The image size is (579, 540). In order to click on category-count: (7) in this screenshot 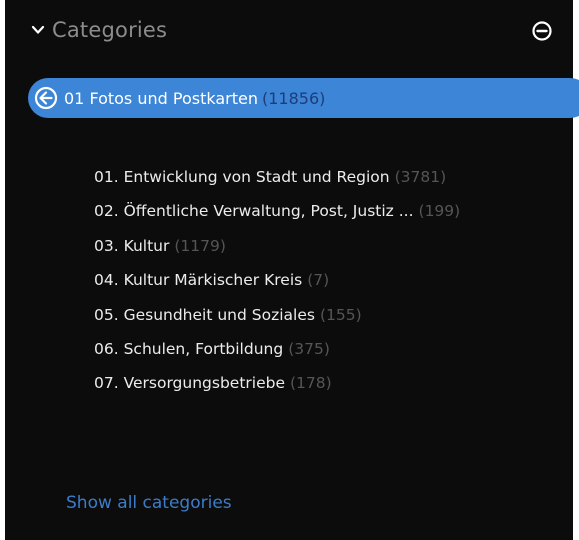, I will do `click(318, 280)`.